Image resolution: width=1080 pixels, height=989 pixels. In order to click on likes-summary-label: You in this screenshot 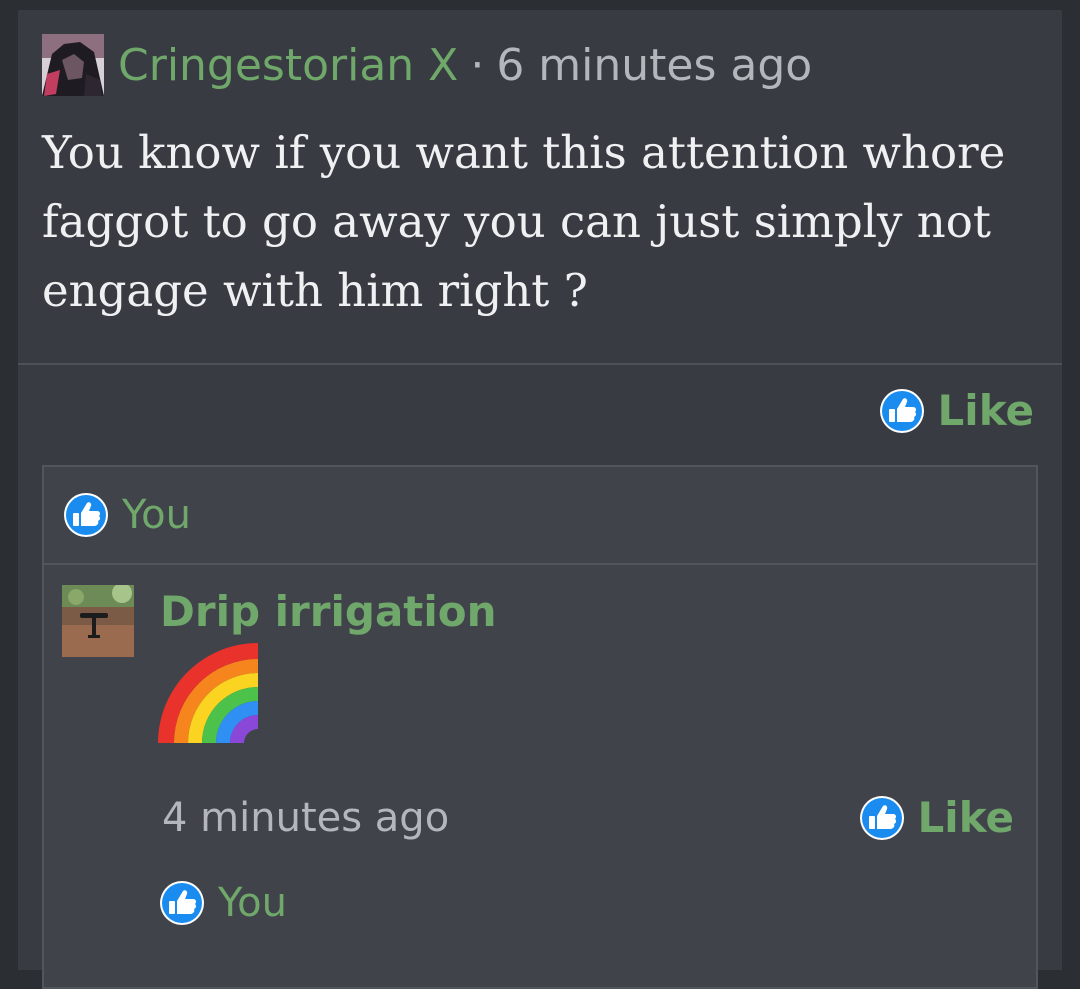, I will do `click(156, 515)`.